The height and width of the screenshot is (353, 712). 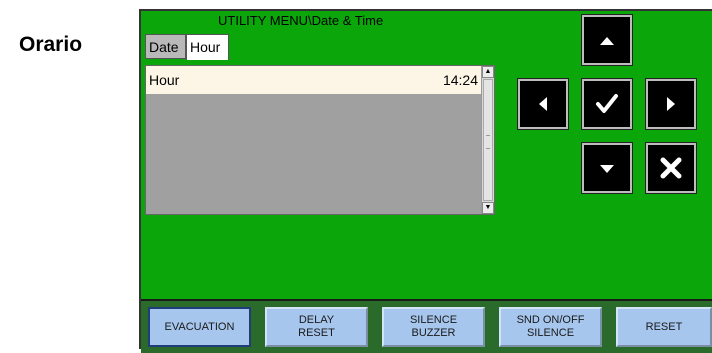 I want to click on scroll-up-icon: ▲, so click(x=488, y=72).